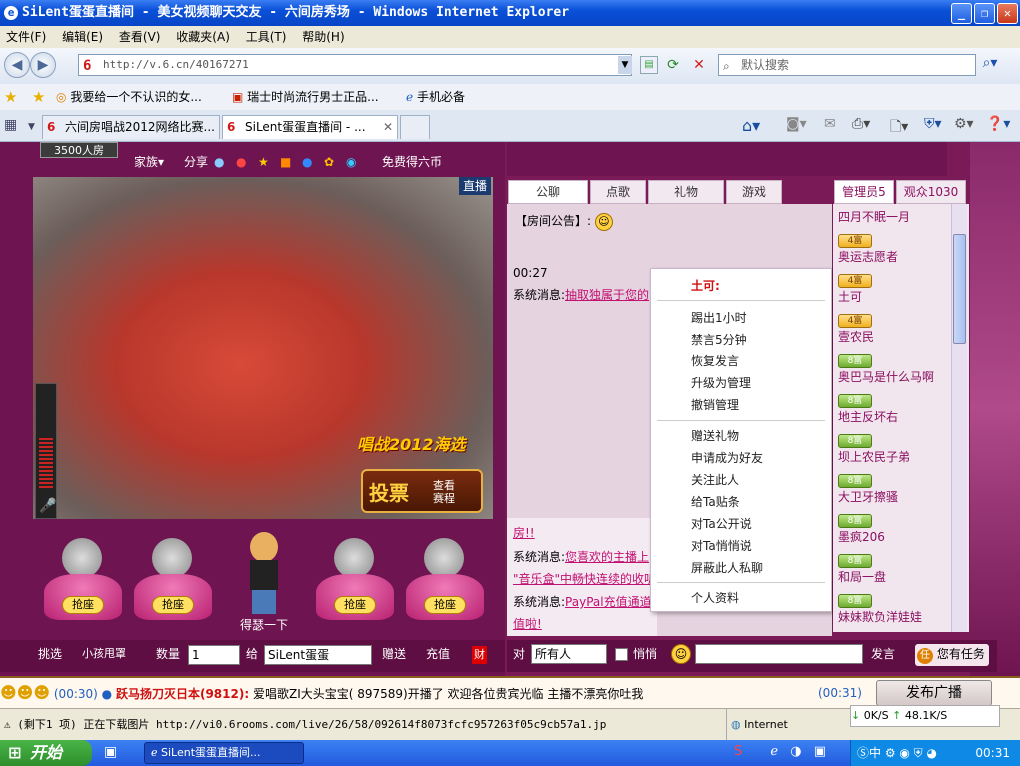 This screenshot has width=1020, height=766. What do you see at coordinates (219, 162) in the screenshot?
I see `share-icon-1: ●` at bounding box center [219, 162].